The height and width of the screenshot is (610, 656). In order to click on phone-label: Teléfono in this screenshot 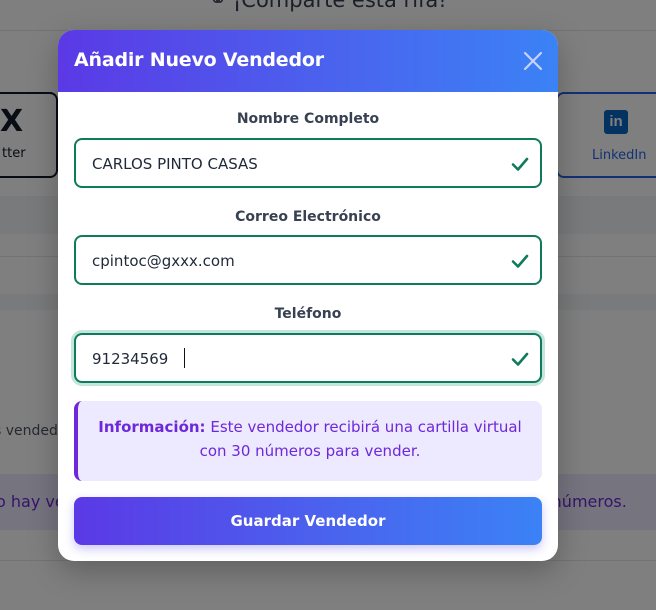, I will do `click(308, 314)`.